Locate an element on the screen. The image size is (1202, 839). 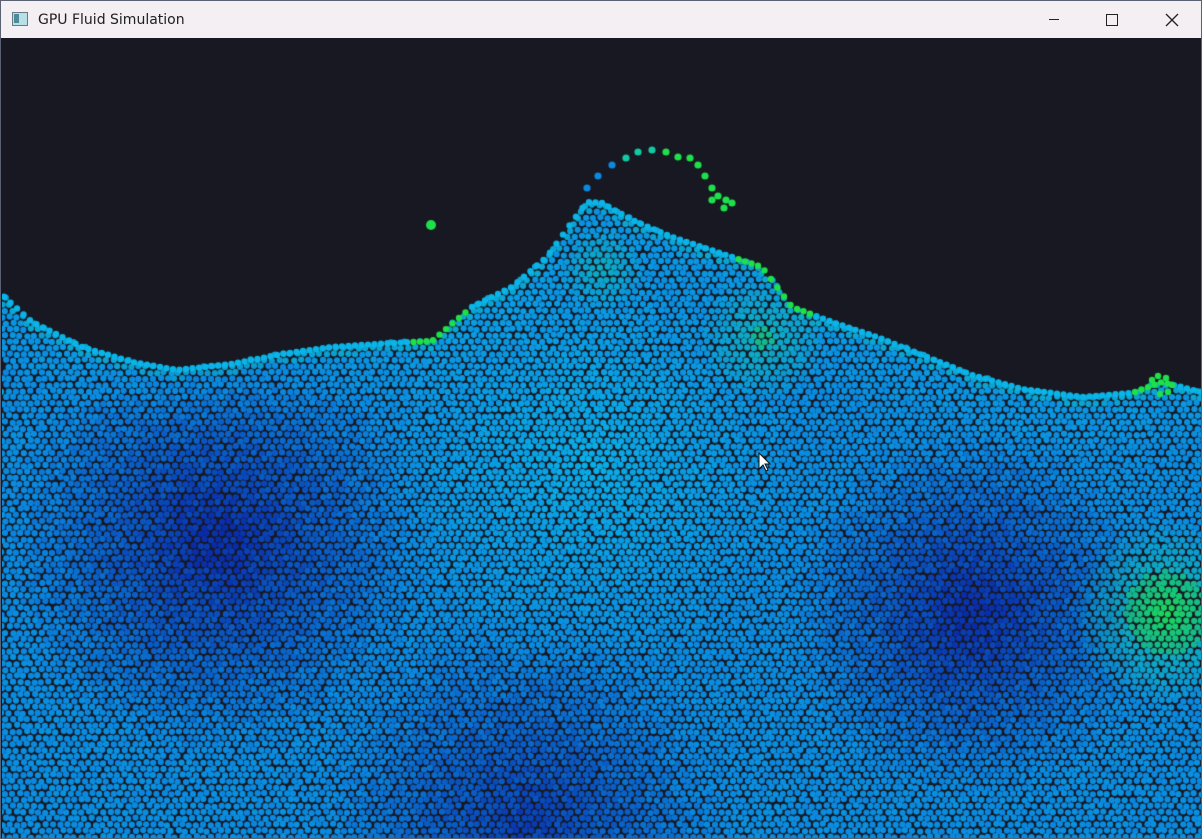
minimize-button is located at coordinates (1054, 19).